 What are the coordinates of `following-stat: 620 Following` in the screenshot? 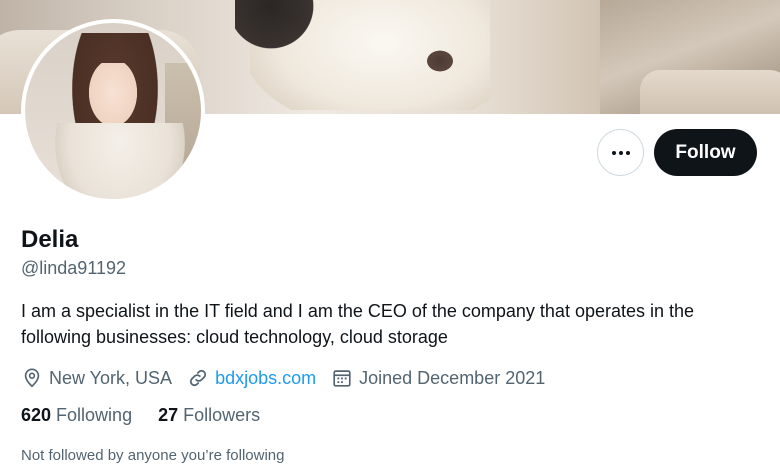 It's located at (76, 415).